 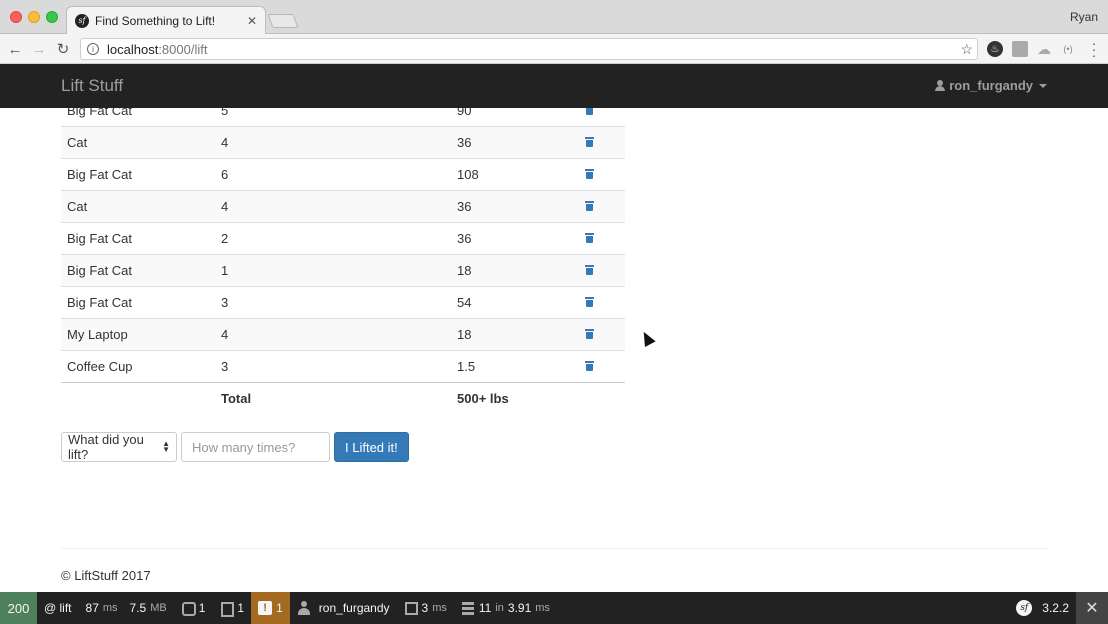 What do you see at coordinates (270, 608) in the screenshot?
I see `warnings-panel: ! 1` at bounding box center [270, 608].